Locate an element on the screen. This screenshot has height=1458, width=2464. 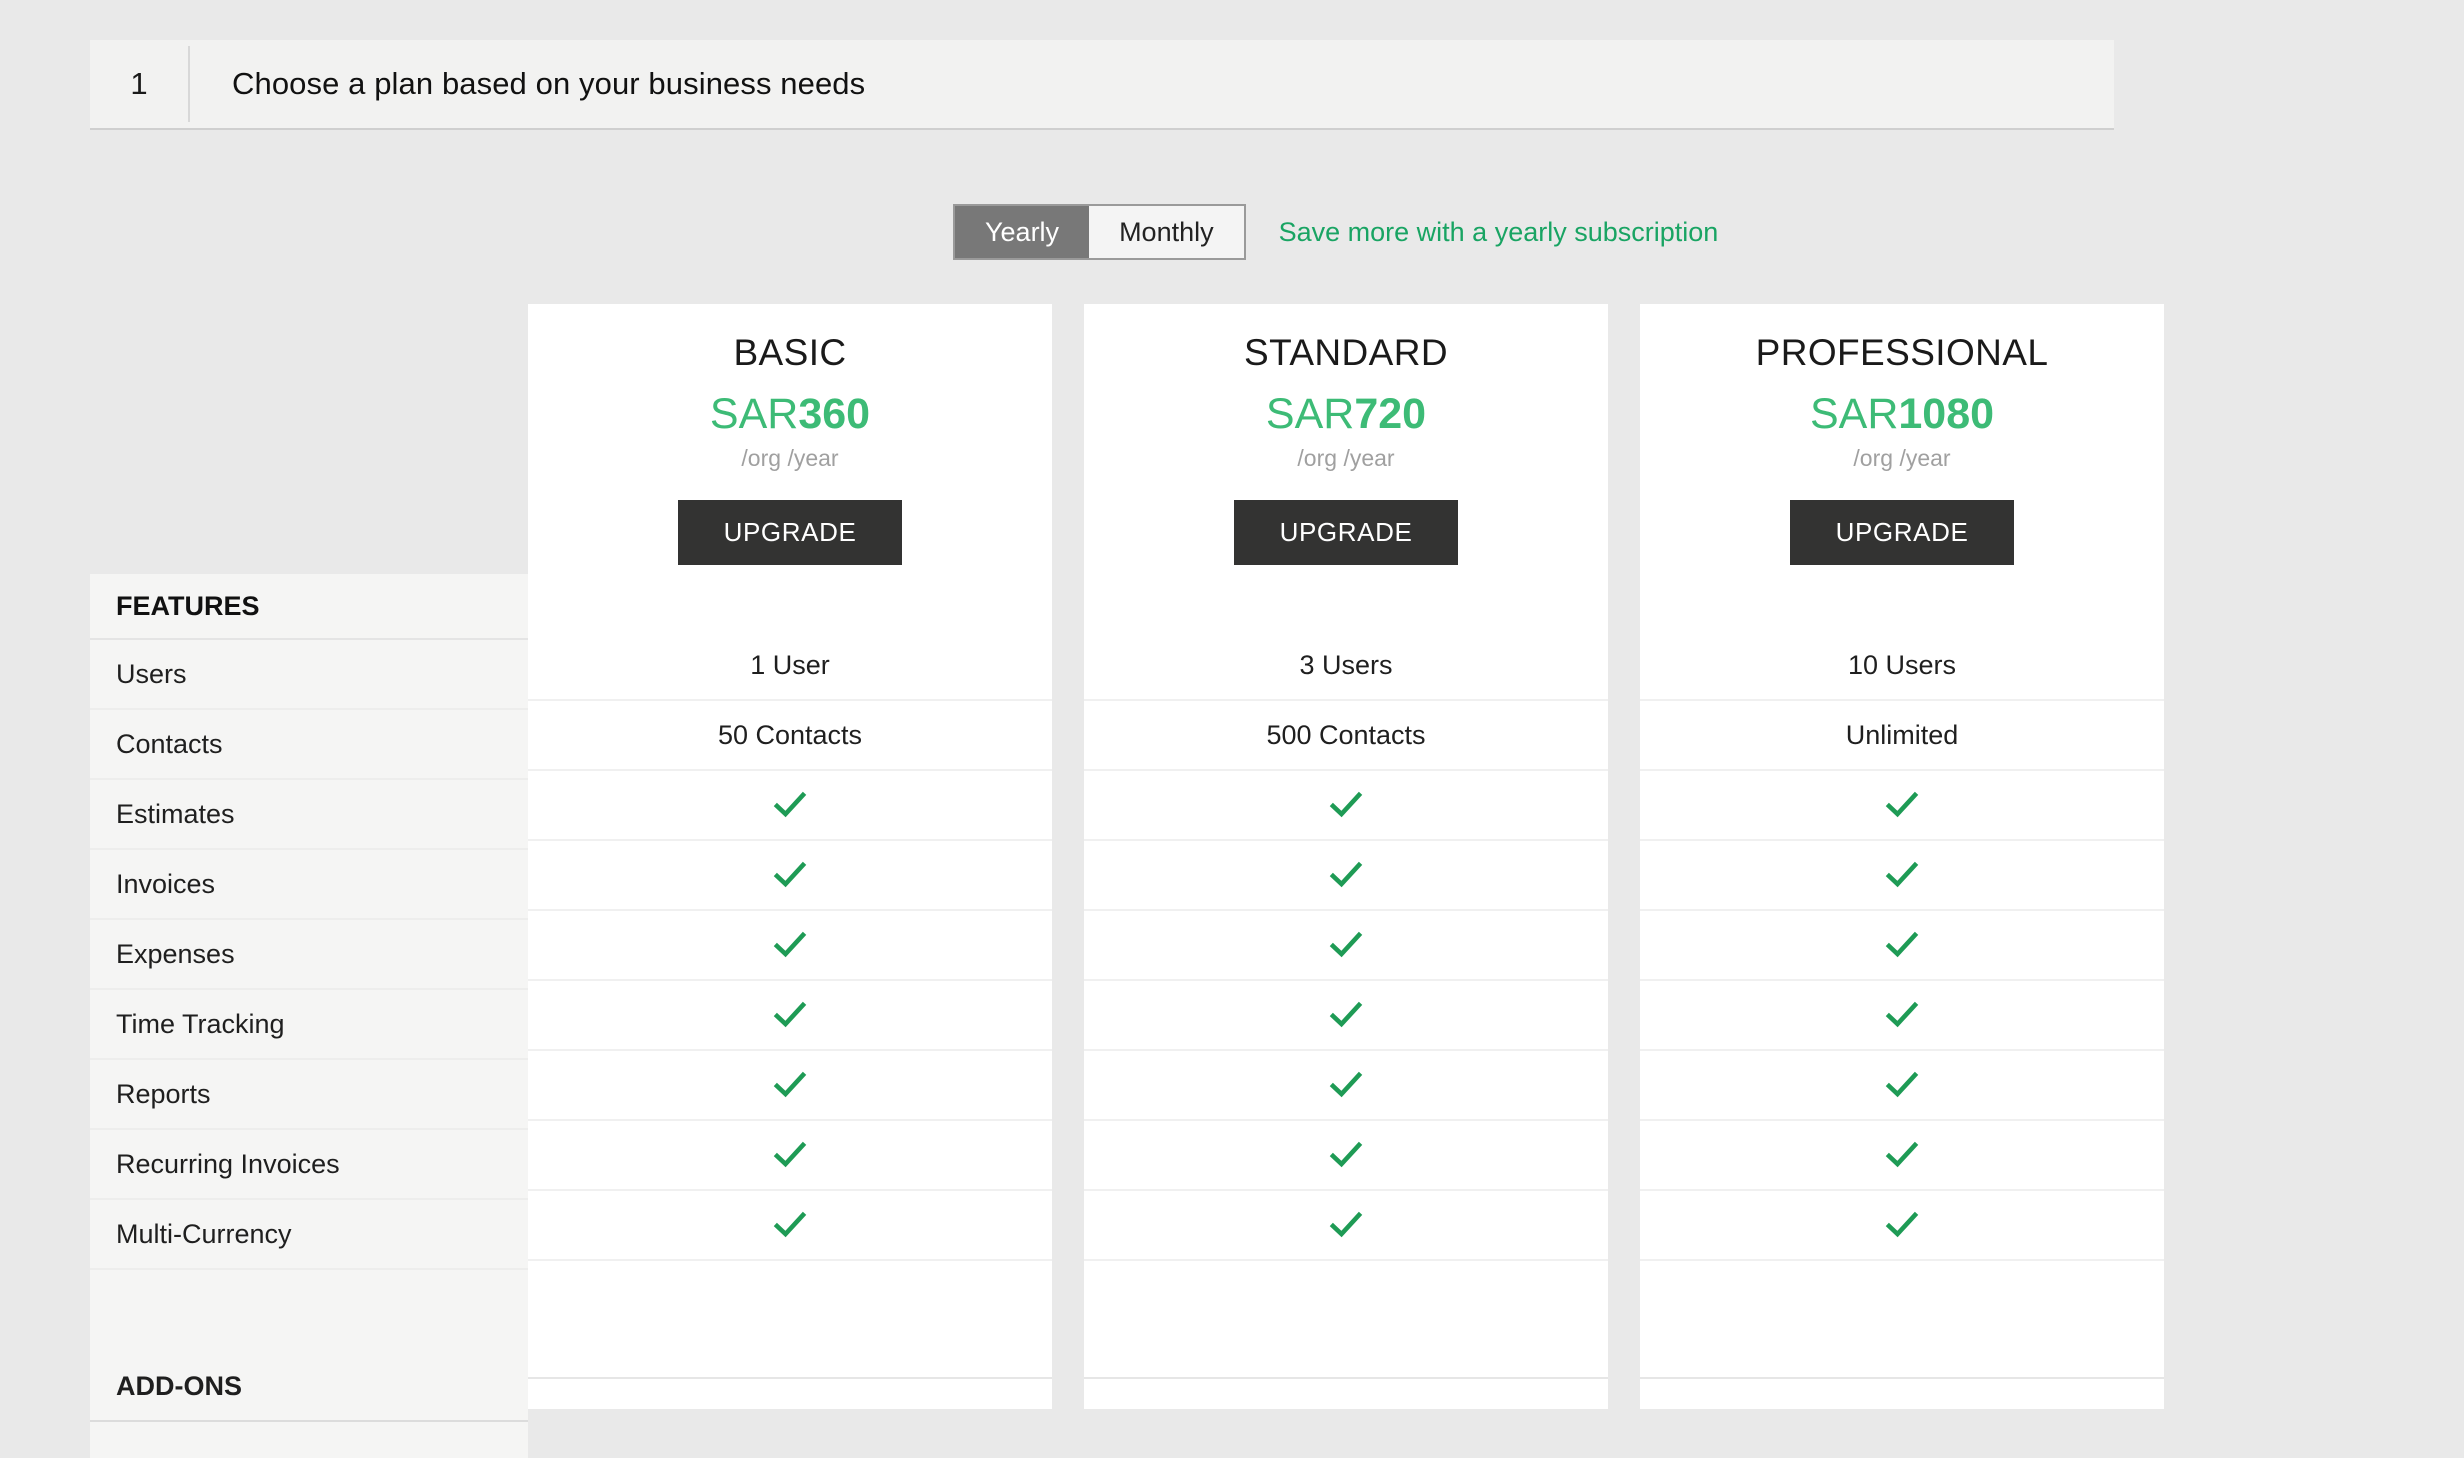
plan-gap-standard is located at coordinates (1346, 598).